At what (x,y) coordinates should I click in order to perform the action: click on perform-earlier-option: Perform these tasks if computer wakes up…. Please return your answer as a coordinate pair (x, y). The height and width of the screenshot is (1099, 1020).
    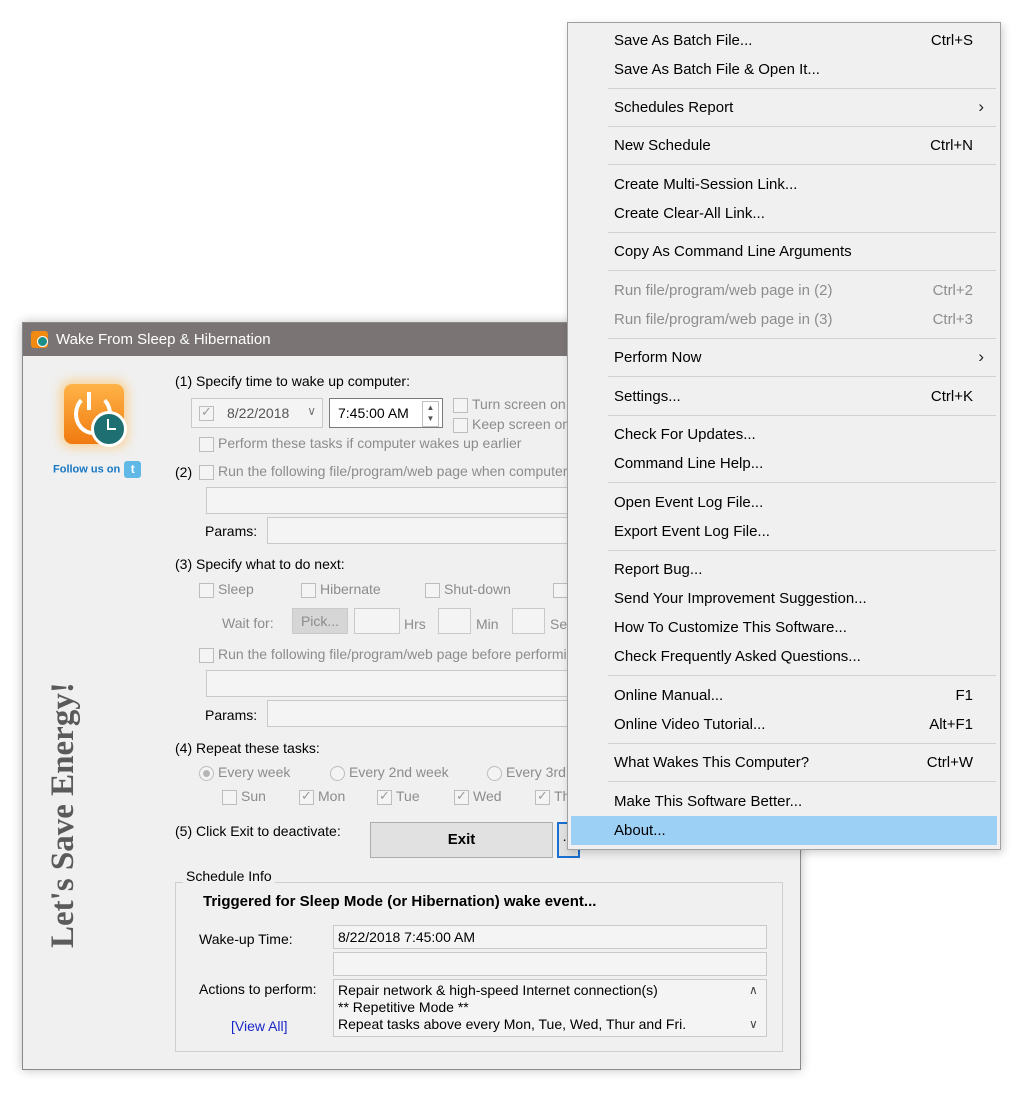
    Looking at the image, I should click on (360, 443).